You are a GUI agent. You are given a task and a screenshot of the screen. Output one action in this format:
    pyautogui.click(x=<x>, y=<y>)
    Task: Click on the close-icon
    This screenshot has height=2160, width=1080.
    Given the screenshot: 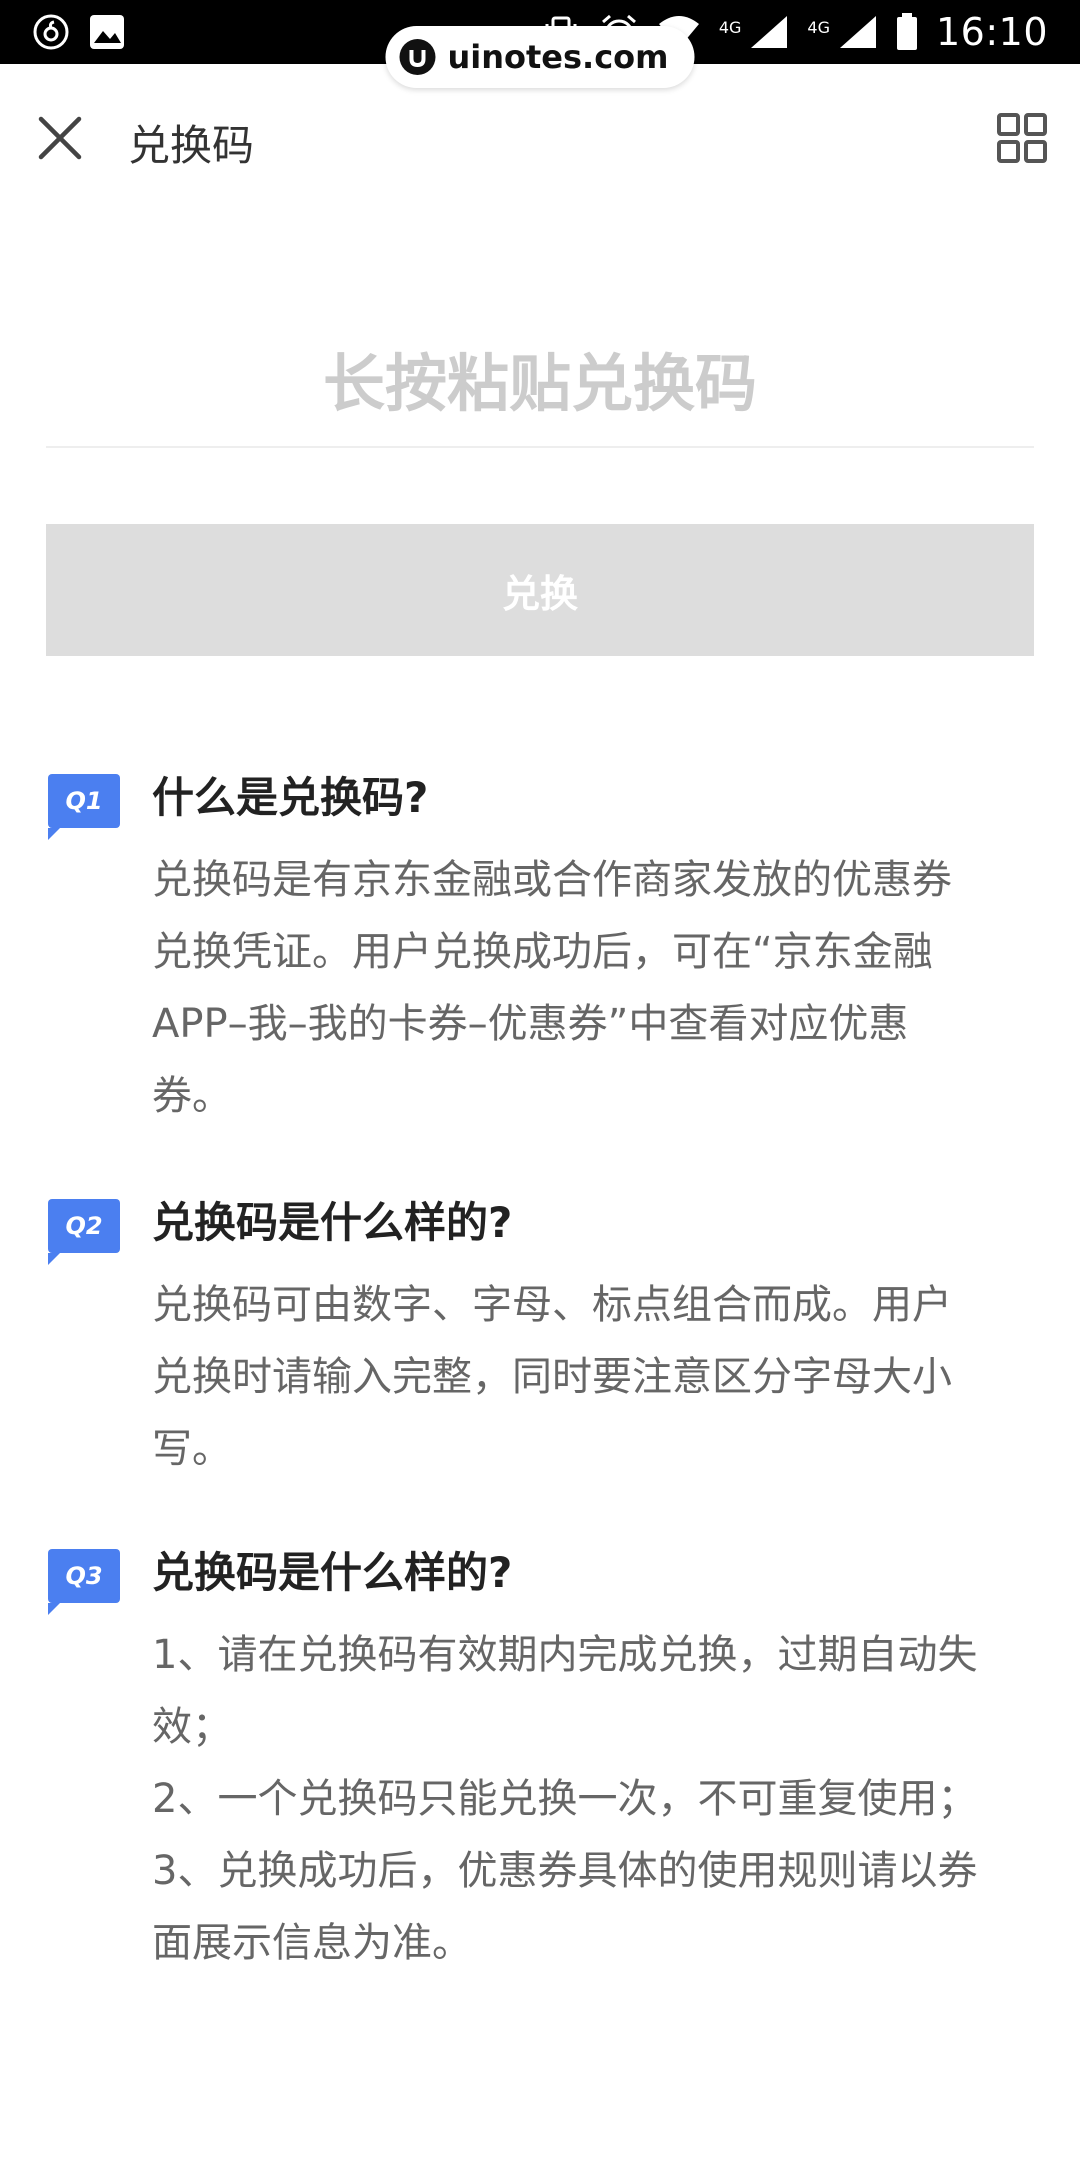 What is the action you would take?
    pyautogui.click(x=60, y=138)
    